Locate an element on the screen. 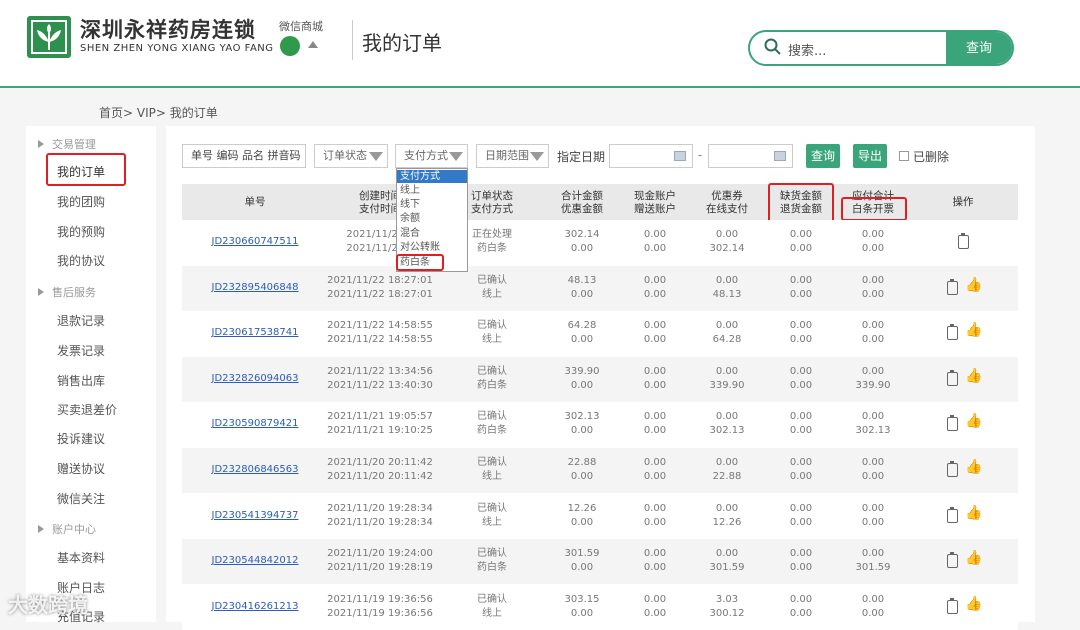 The image size is (1080, 630). order-number-link: JD230660747511 is located at coordinates (255, 241).